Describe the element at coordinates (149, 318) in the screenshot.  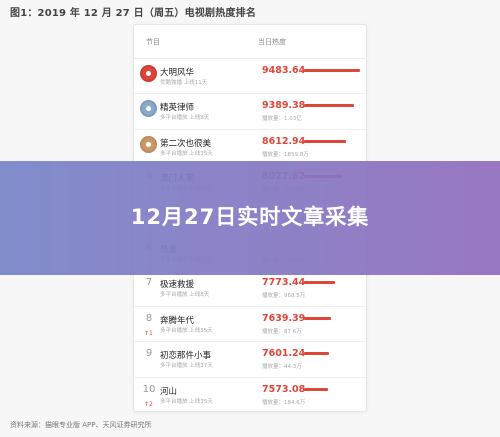
I see `rank-number: 8` at that location.